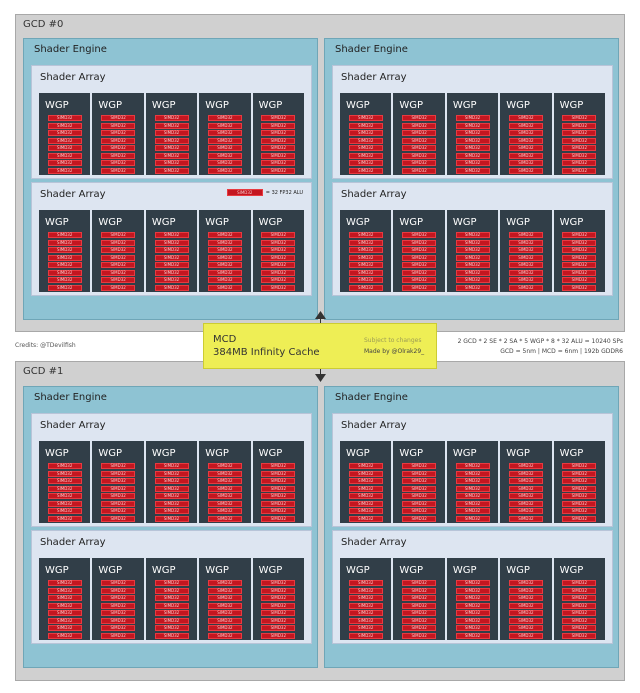 Image resolution: width=640 pixels, height=693 pixels. What do you see at coordinates (284, 192) in the screenshot?
I see `legend-text: = 32 FP32 ALU` at bounding box center [284, 192].